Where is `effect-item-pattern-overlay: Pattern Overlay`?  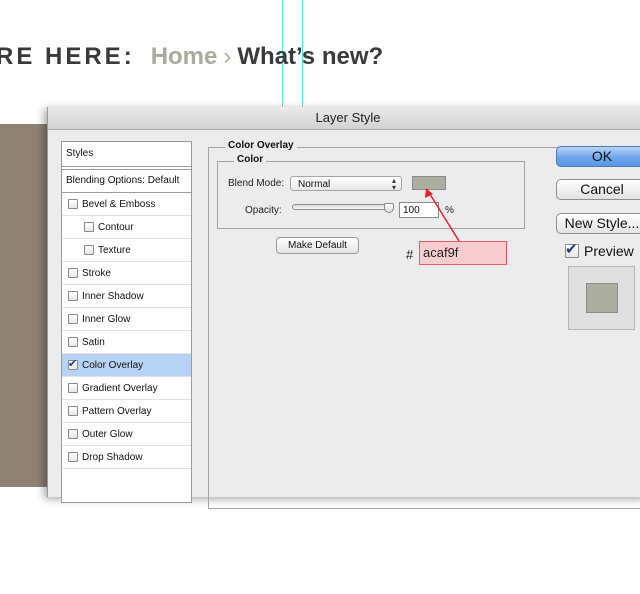
effect-item-pattern-overlay: Pattern Overlay is located at coordinates (126, 411).